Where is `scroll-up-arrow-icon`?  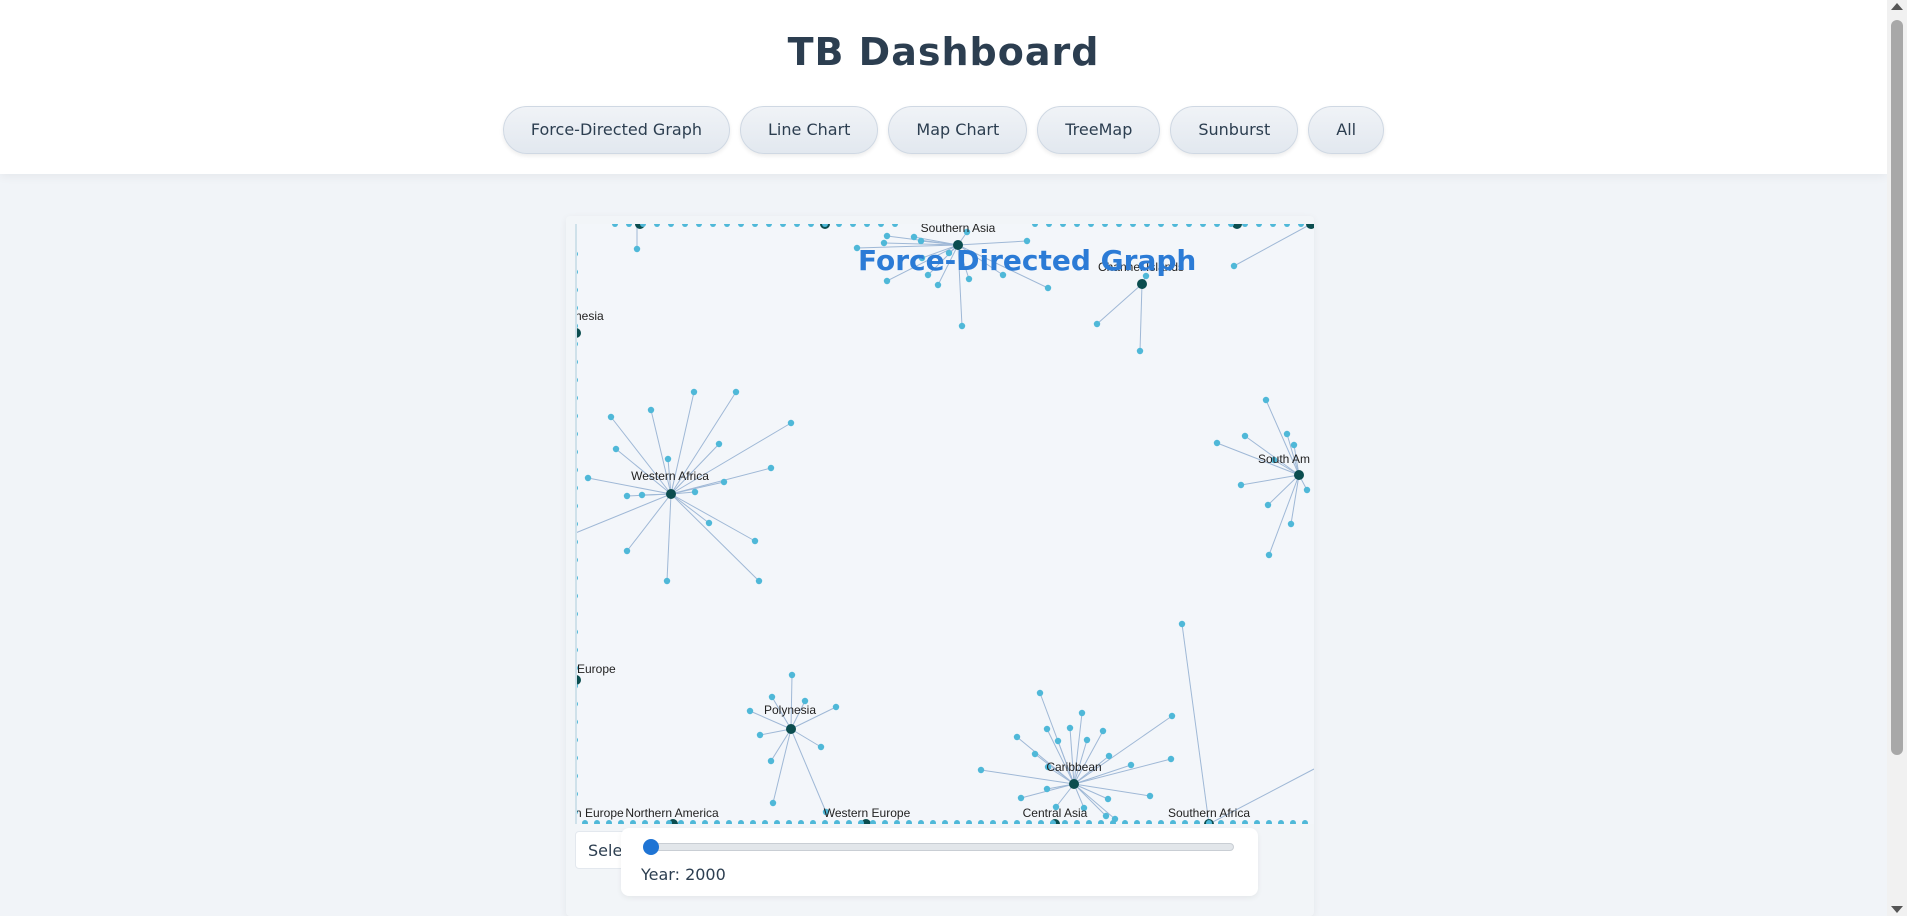 scroll-up-arrow-icon is located at coordinates (1897, 6).